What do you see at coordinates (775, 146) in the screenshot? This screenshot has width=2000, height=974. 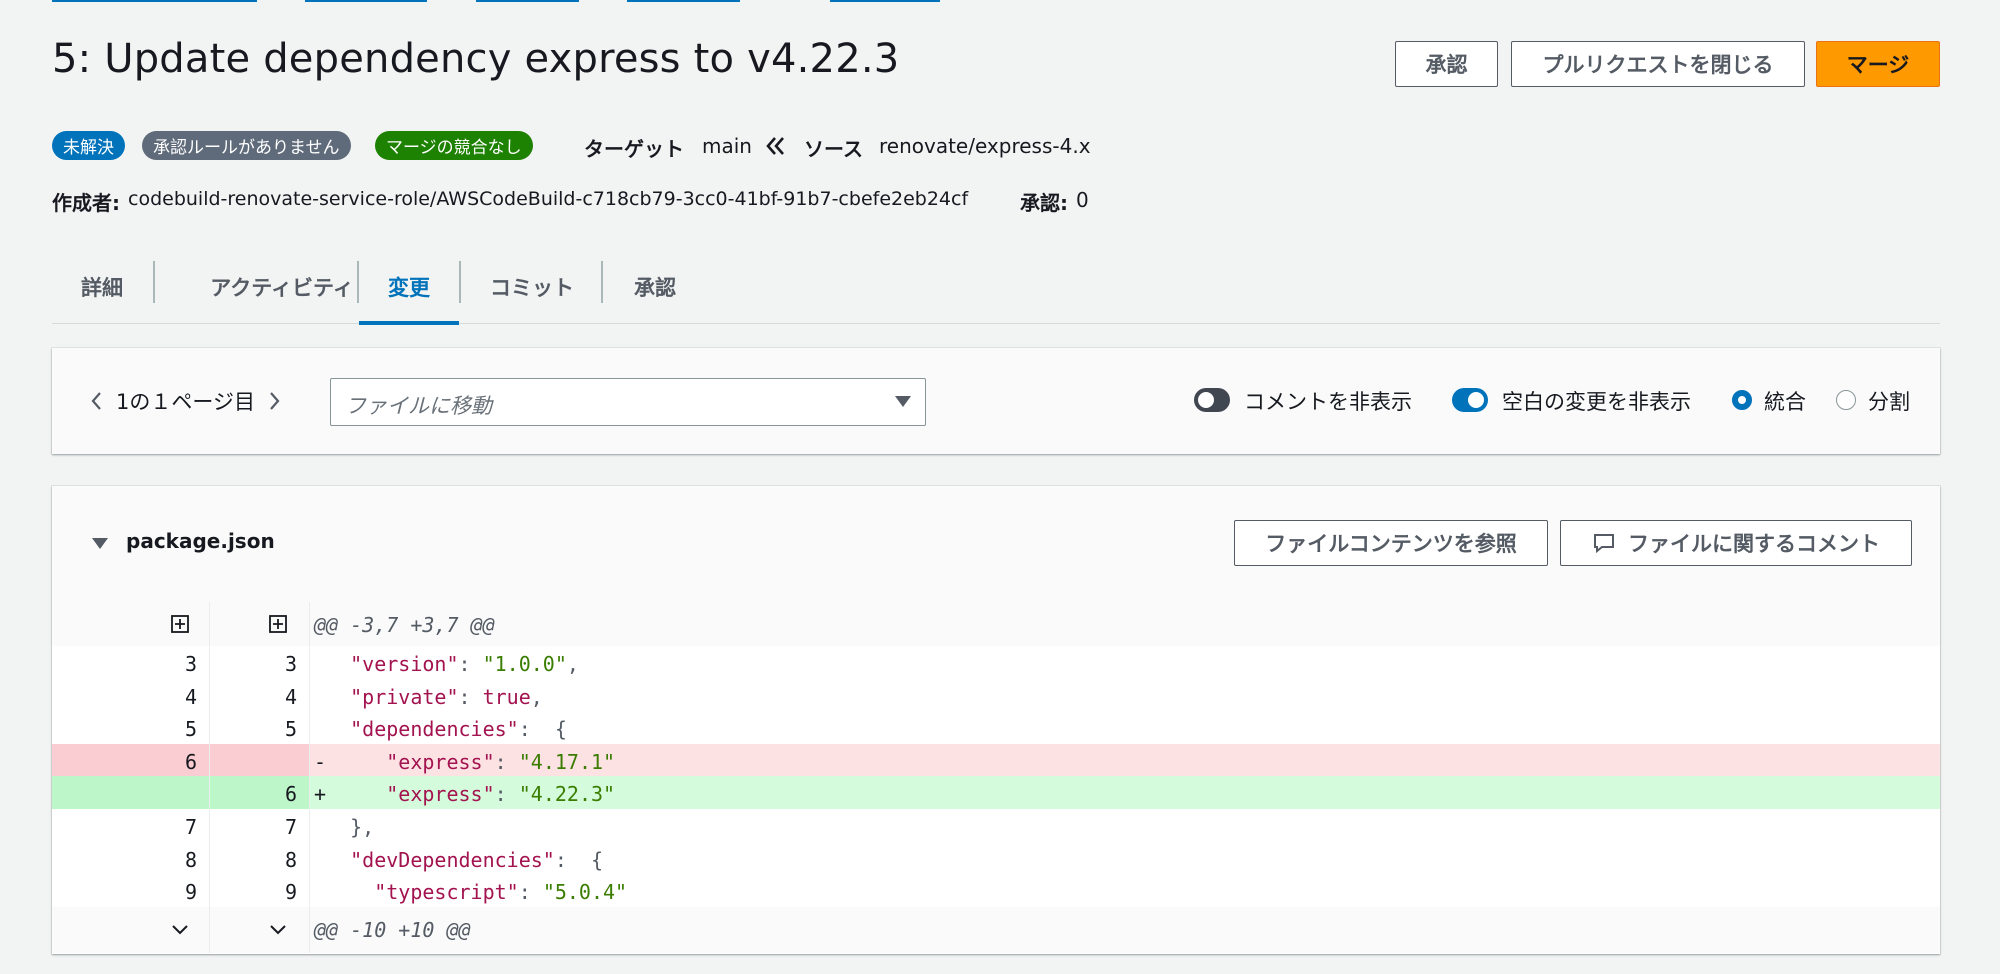 I see `double-chevron-left-icon` at bounding box center [775, 146].